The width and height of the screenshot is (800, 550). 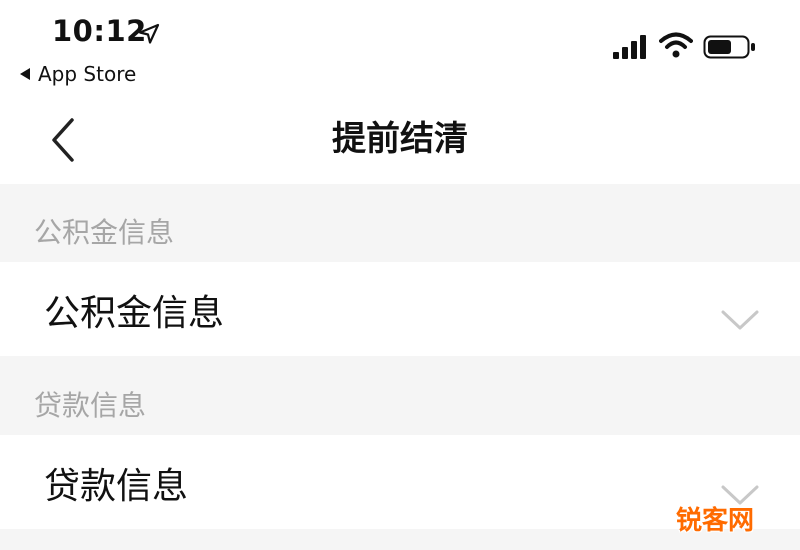 I want to click on location-arrow-icon, so click(x=149, y=33).